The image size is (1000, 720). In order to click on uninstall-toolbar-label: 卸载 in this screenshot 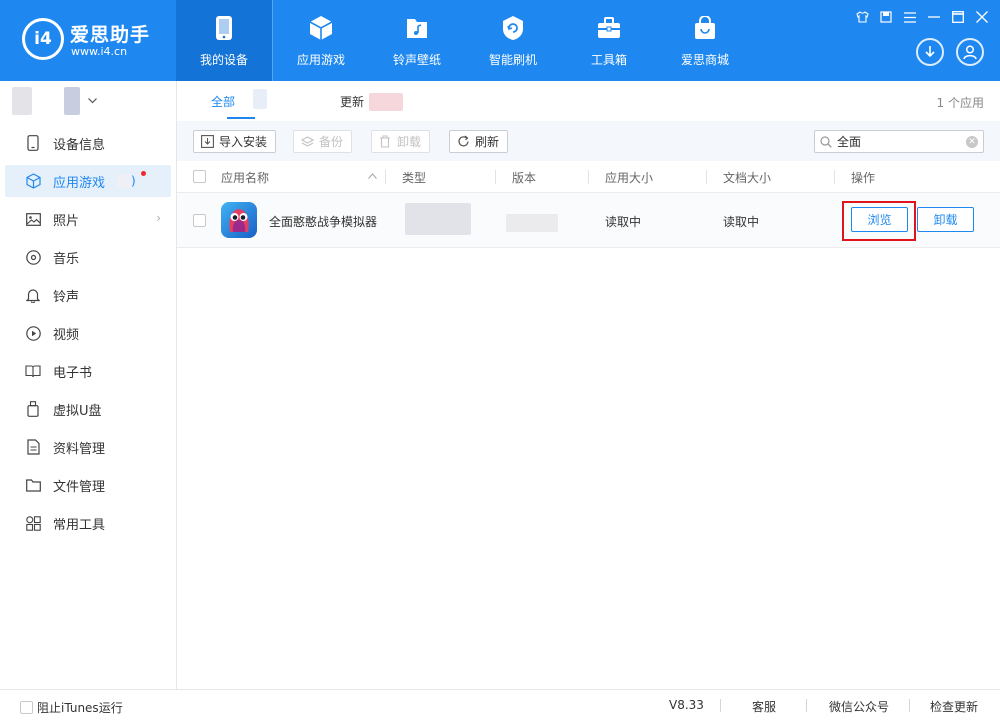, I will do `click(409, 142)`.